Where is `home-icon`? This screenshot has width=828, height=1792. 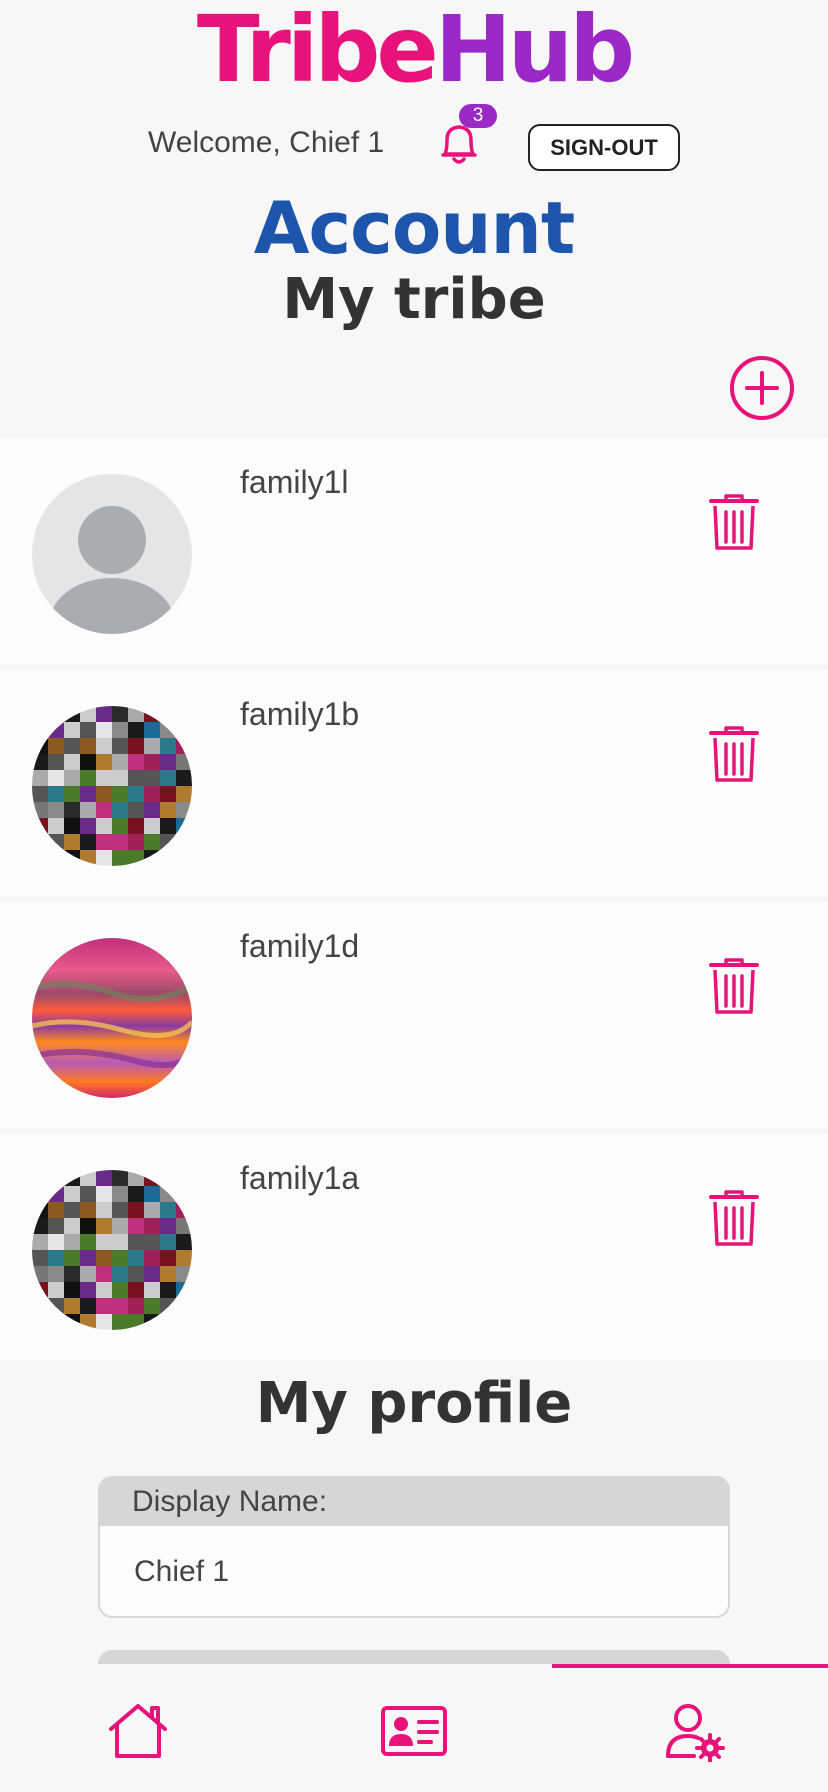
home-icon is located at coordinates (138, 1731).